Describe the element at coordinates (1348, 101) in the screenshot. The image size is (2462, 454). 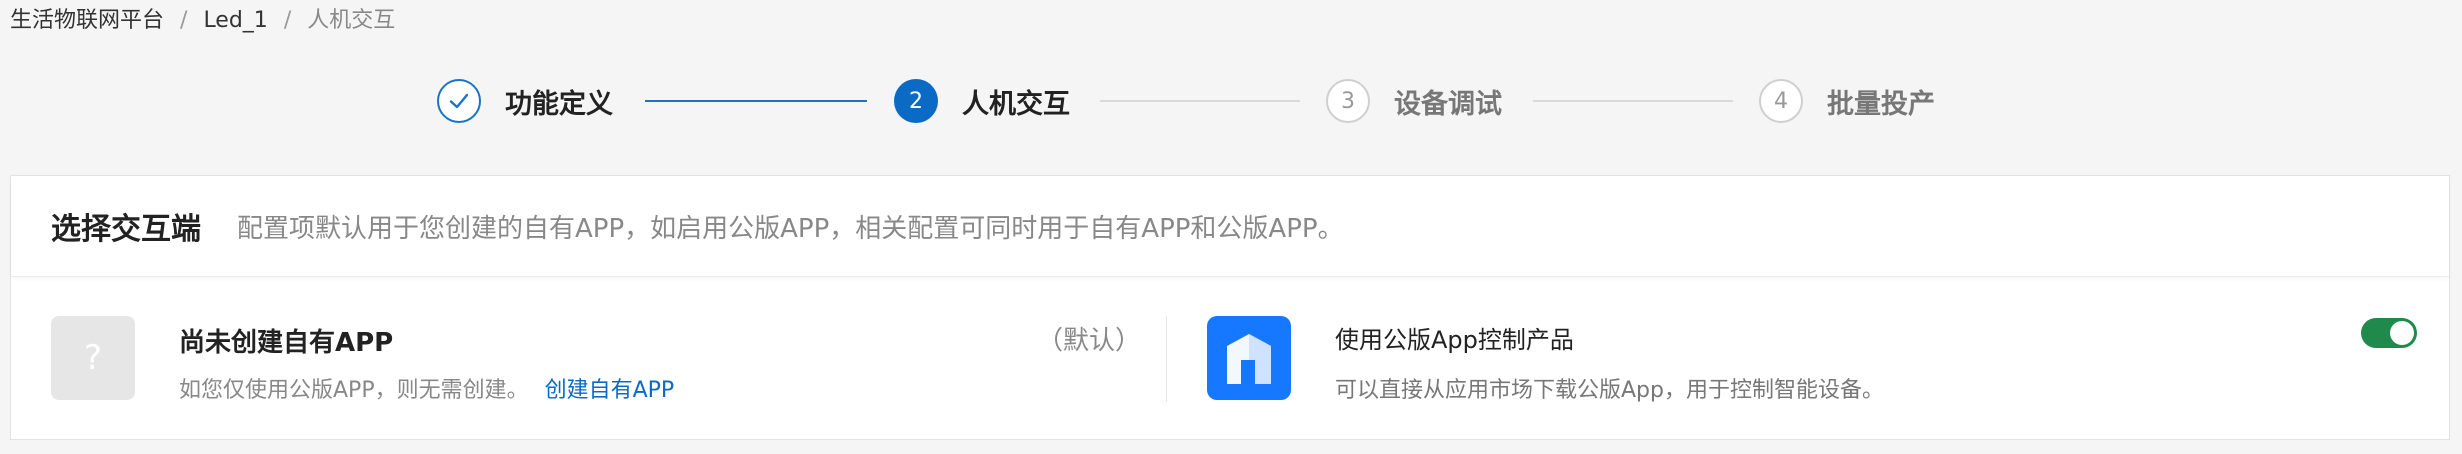
I see `step-number: 3` at that location.